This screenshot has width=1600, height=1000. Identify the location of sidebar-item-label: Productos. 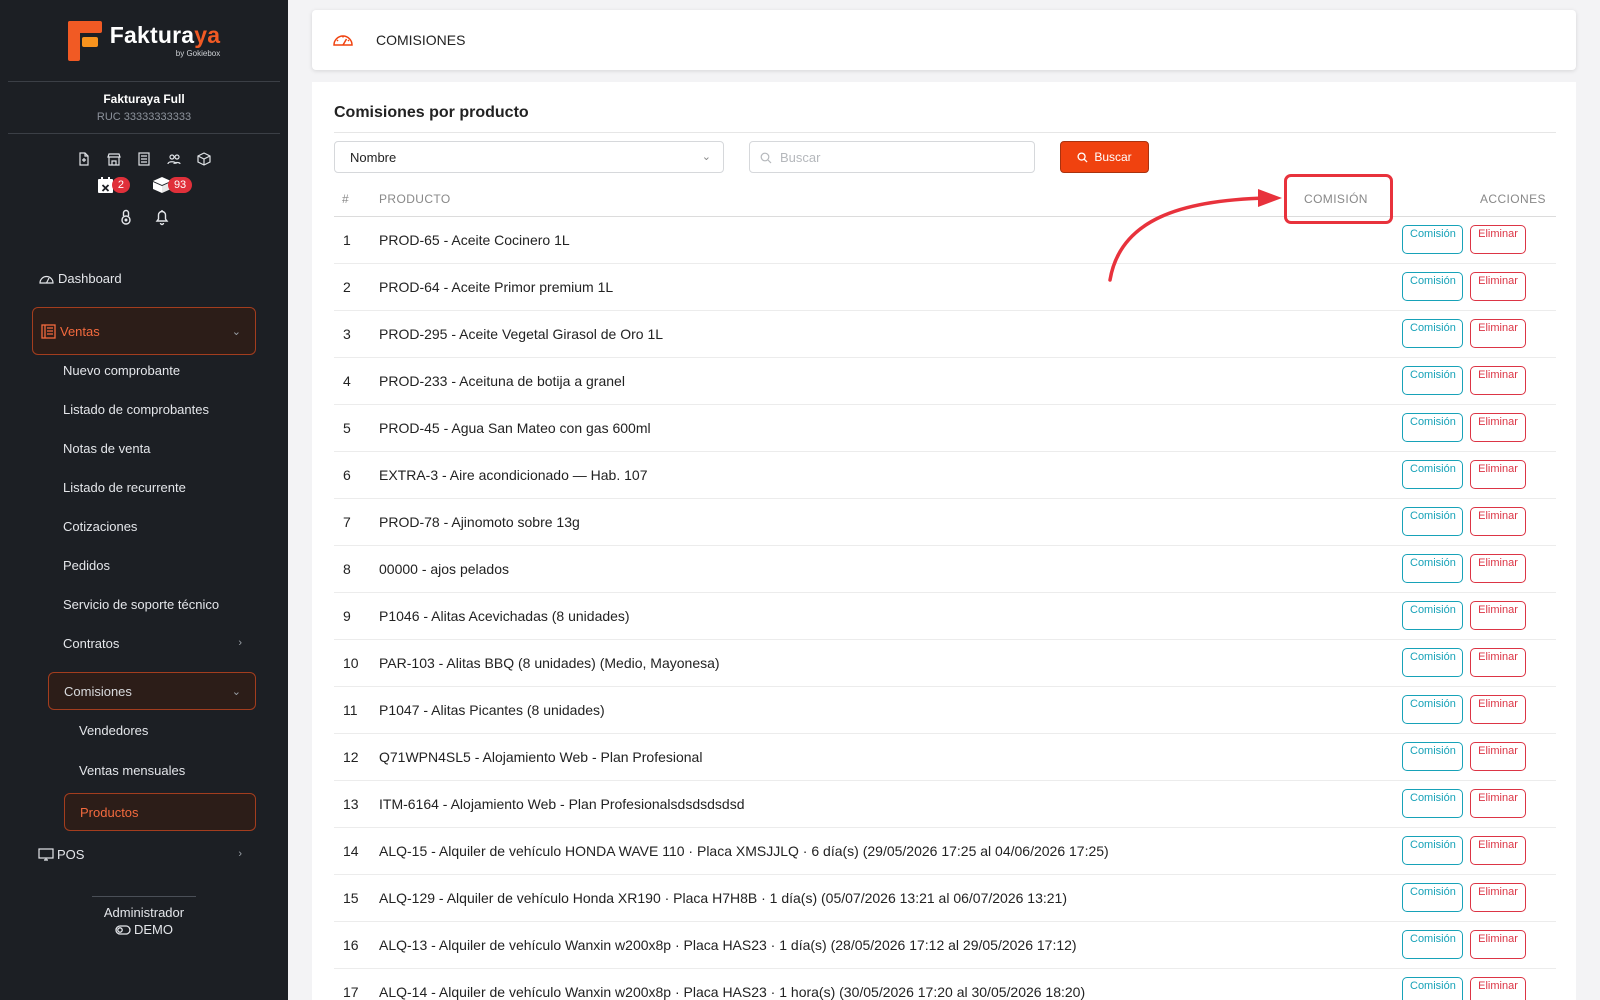
(109, 812).